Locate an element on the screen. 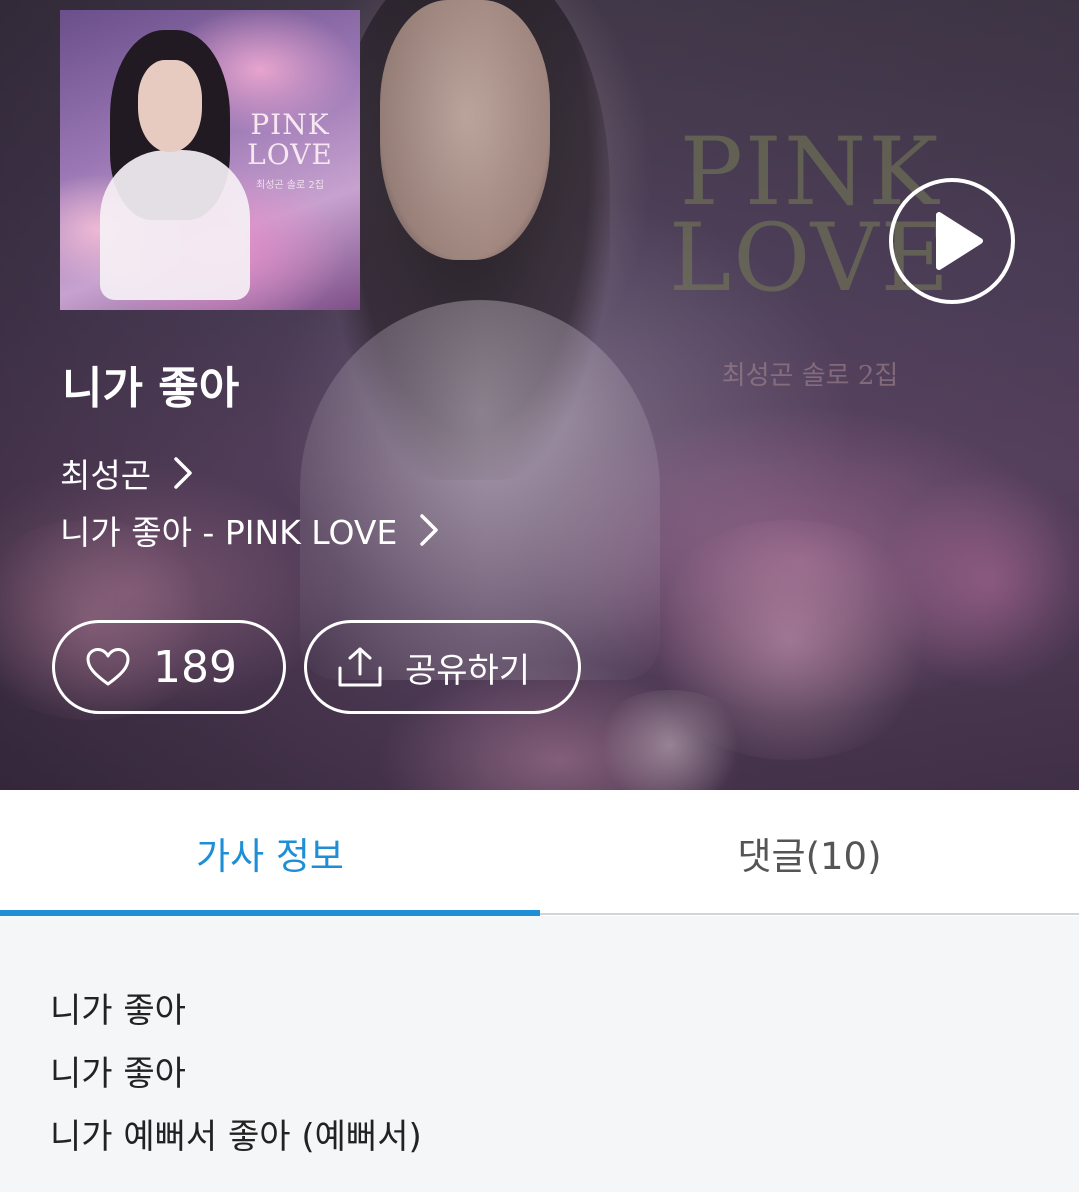 This screenshot has height=1192, width=1079. cover-artist-body is located at coordinates (175, 225).